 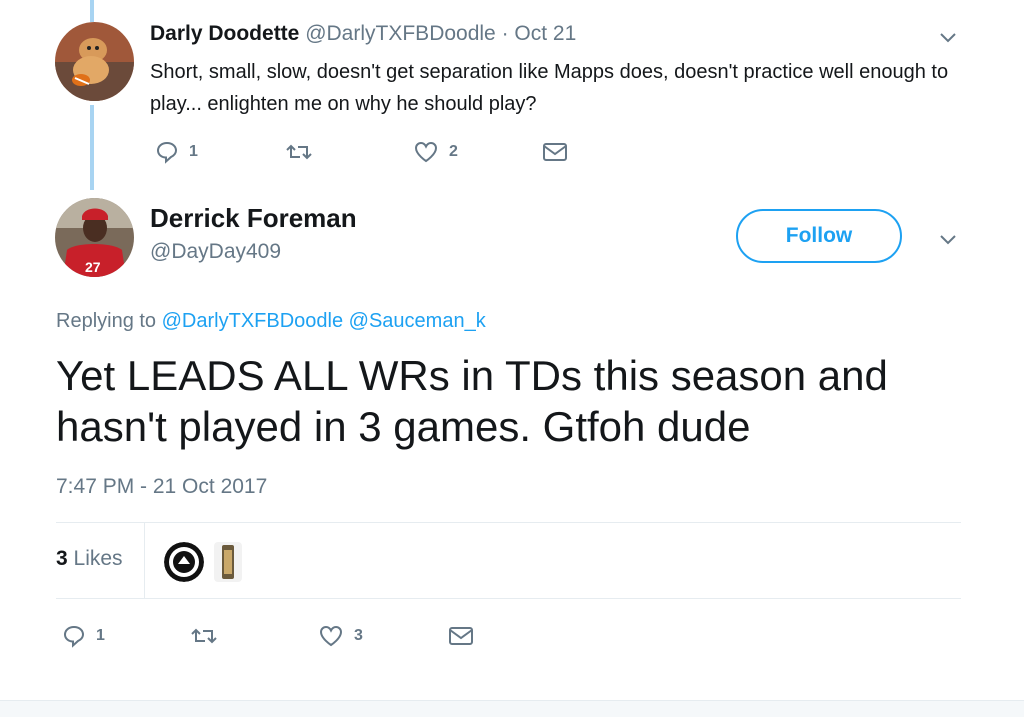 What do you see at coordinates (417, 321) in the screenshot?
I see `replying-to-link-2: @Sauceman_k` at bounding box center [417, 321].